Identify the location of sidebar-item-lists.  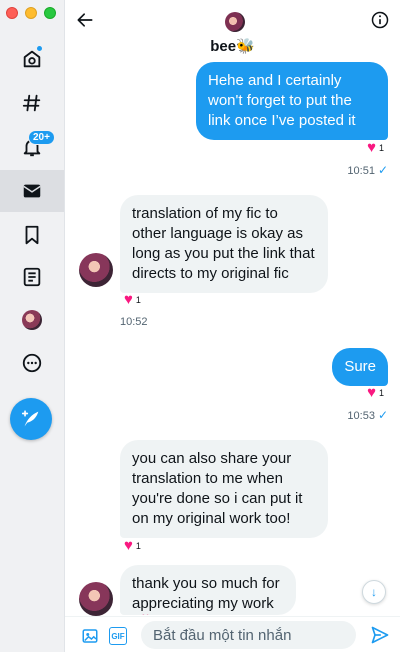
(32, 277).